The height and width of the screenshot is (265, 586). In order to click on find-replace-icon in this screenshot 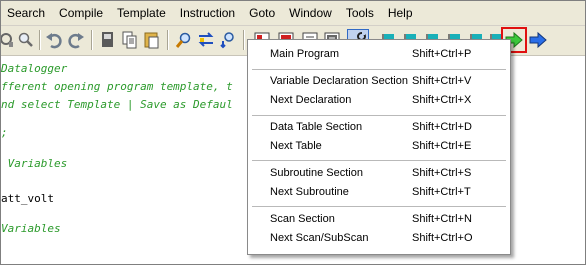, I will do `click(206, 39)`.